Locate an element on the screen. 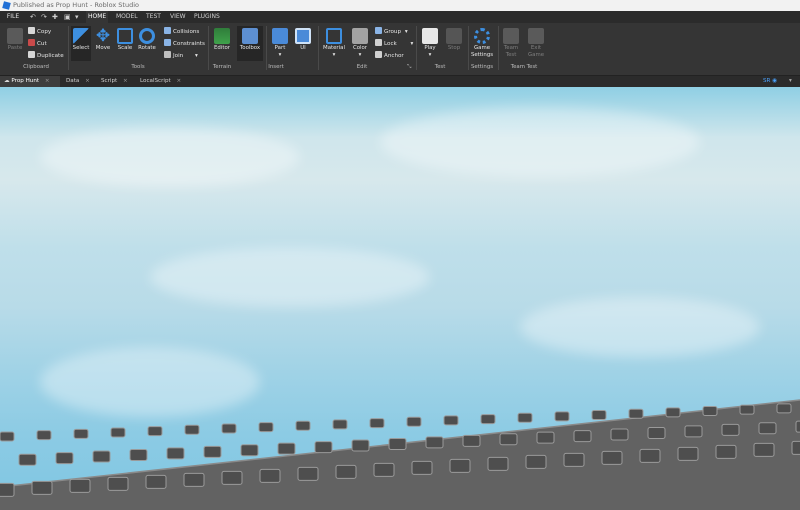  file-menu: FILE is located at coordinates (13, 17).